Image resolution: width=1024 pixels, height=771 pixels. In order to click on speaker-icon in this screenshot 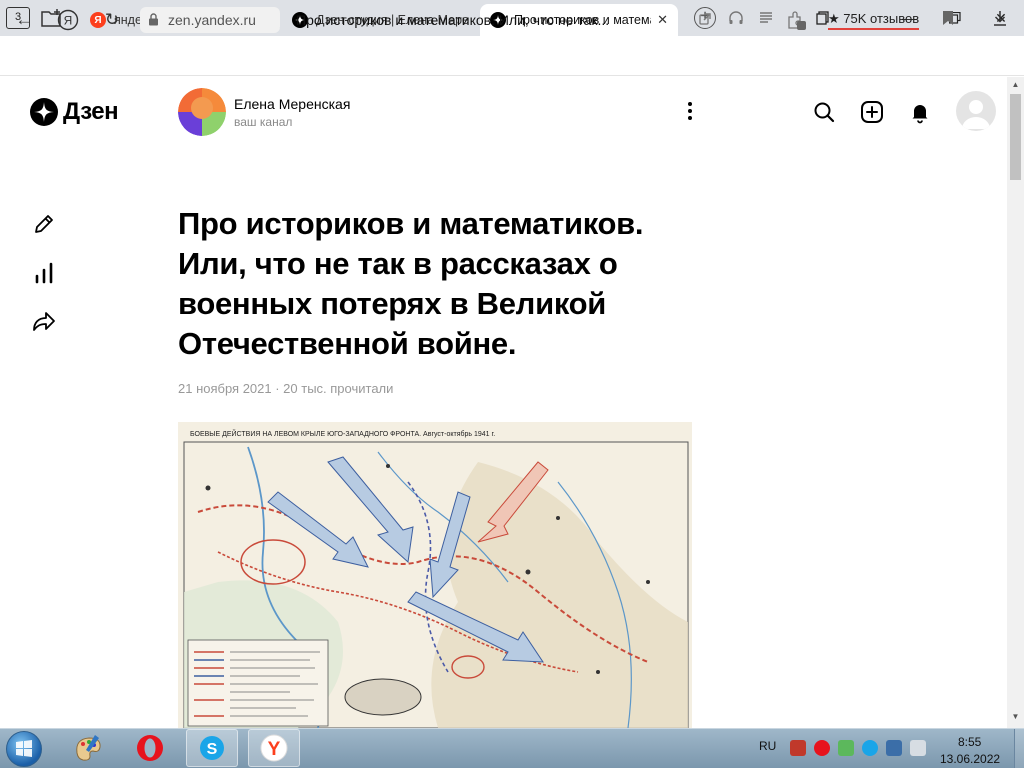, I will do `click(918, 748)`.